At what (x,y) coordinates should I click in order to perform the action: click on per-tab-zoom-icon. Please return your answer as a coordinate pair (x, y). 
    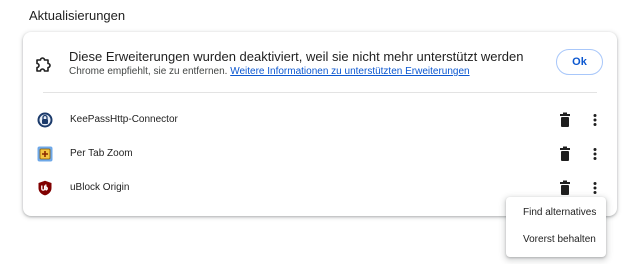
    Looking at the image, I should click on (45, 154).